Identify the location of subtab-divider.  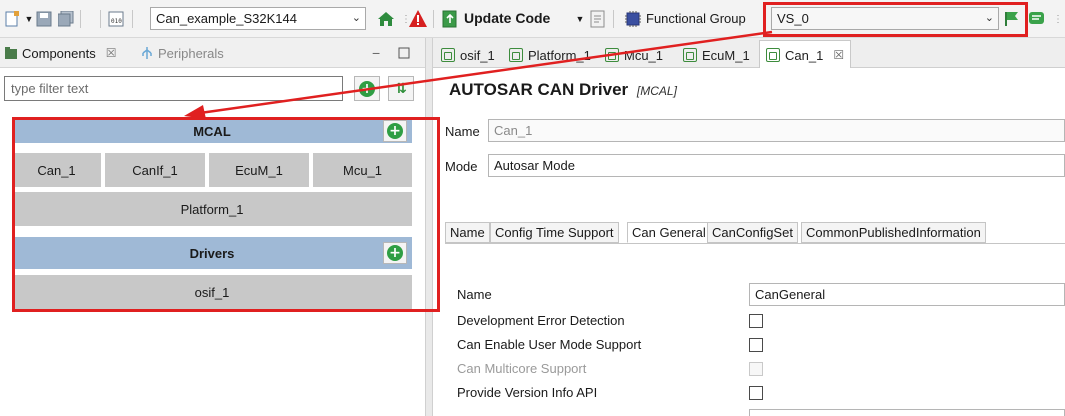
(755, 243).